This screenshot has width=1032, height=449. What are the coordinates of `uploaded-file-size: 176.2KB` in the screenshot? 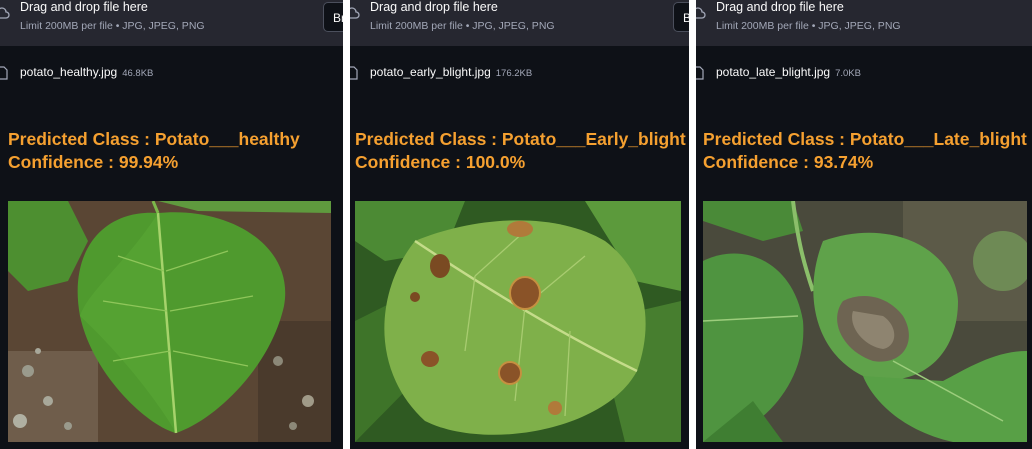 It's located at (514, 73).